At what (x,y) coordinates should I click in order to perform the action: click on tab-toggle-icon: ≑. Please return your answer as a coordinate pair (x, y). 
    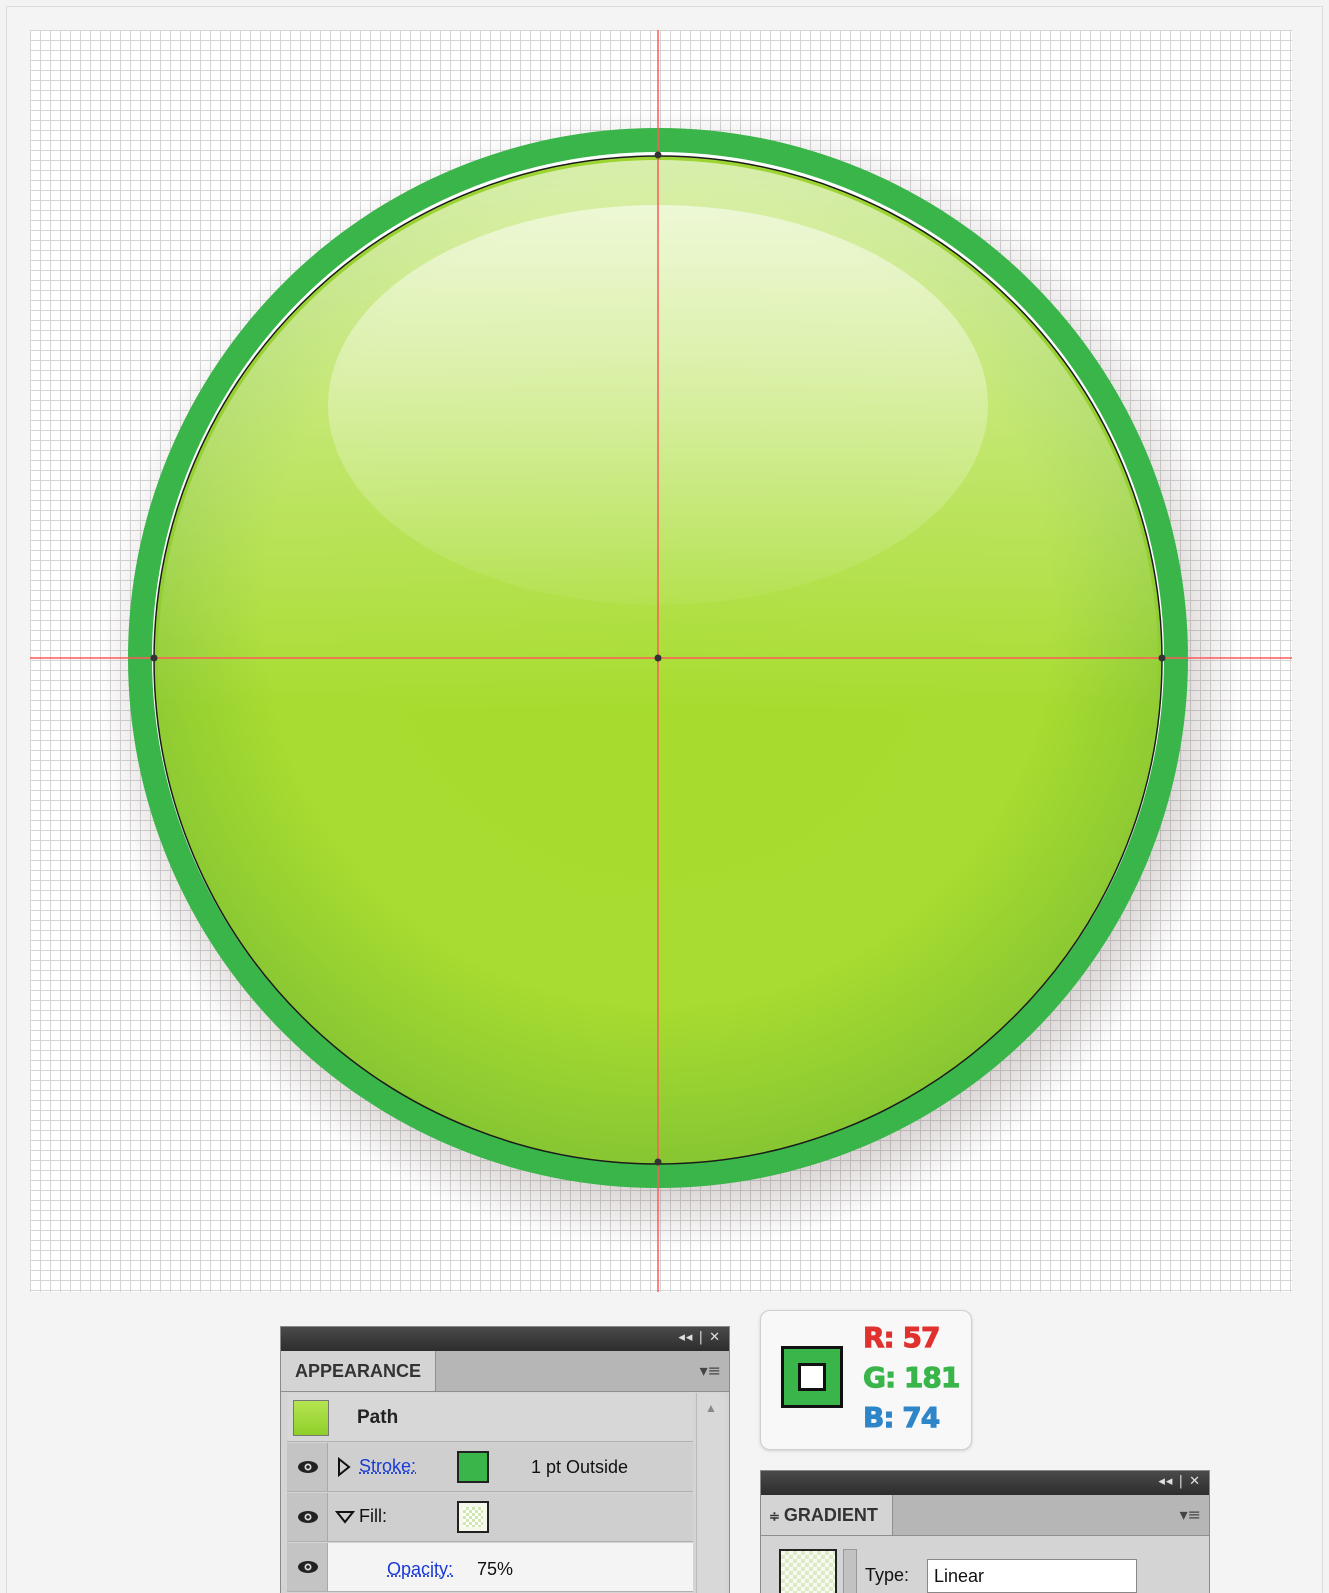
    Looking at the image, I should click on (774, 1516).